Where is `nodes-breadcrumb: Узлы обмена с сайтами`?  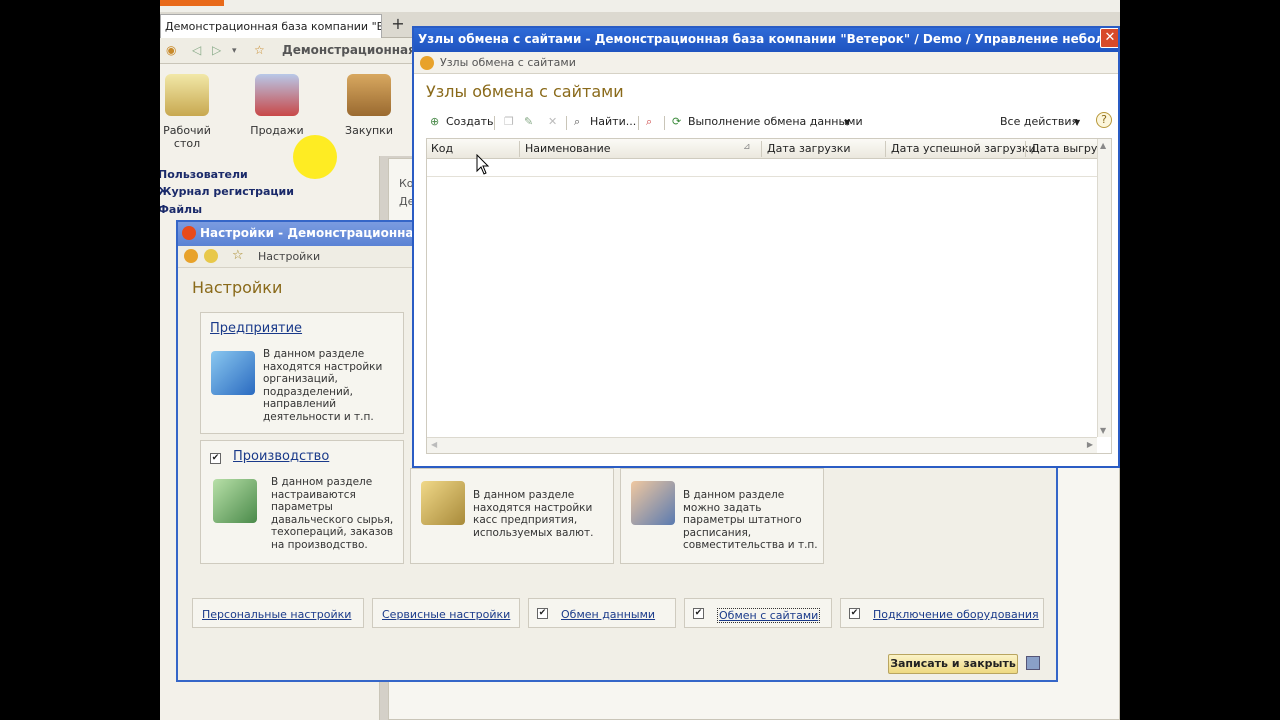 nodes-breadcrumb: Узлы обмена с сайтами is located at coordinates (508, 62).